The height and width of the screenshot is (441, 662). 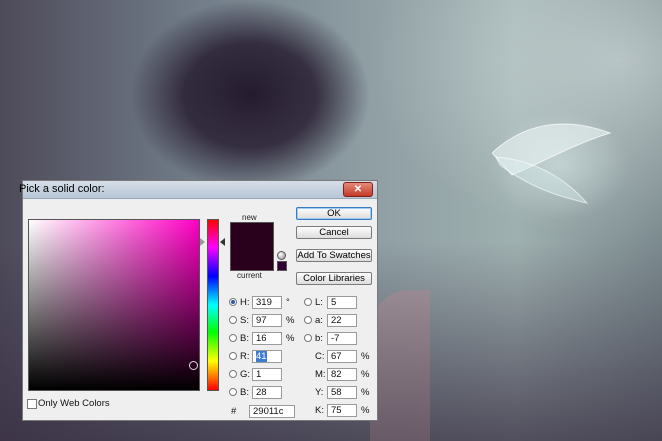 I want to click on brightness-radio, so click(x=233, y=338).